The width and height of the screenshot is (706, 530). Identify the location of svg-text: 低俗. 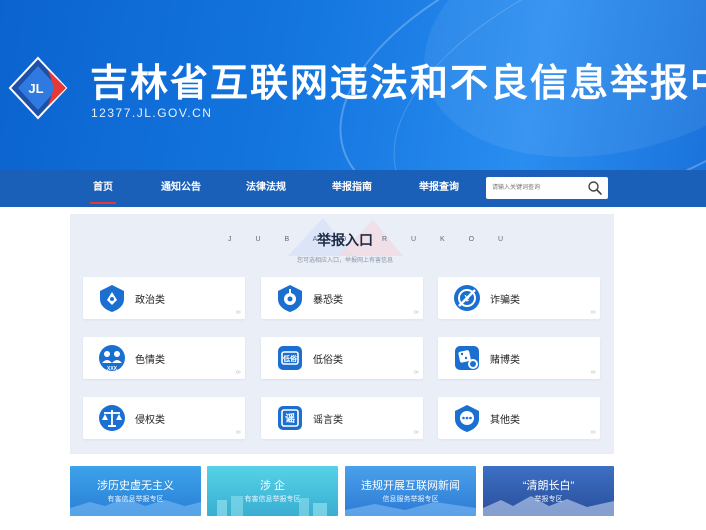
(290, 358).